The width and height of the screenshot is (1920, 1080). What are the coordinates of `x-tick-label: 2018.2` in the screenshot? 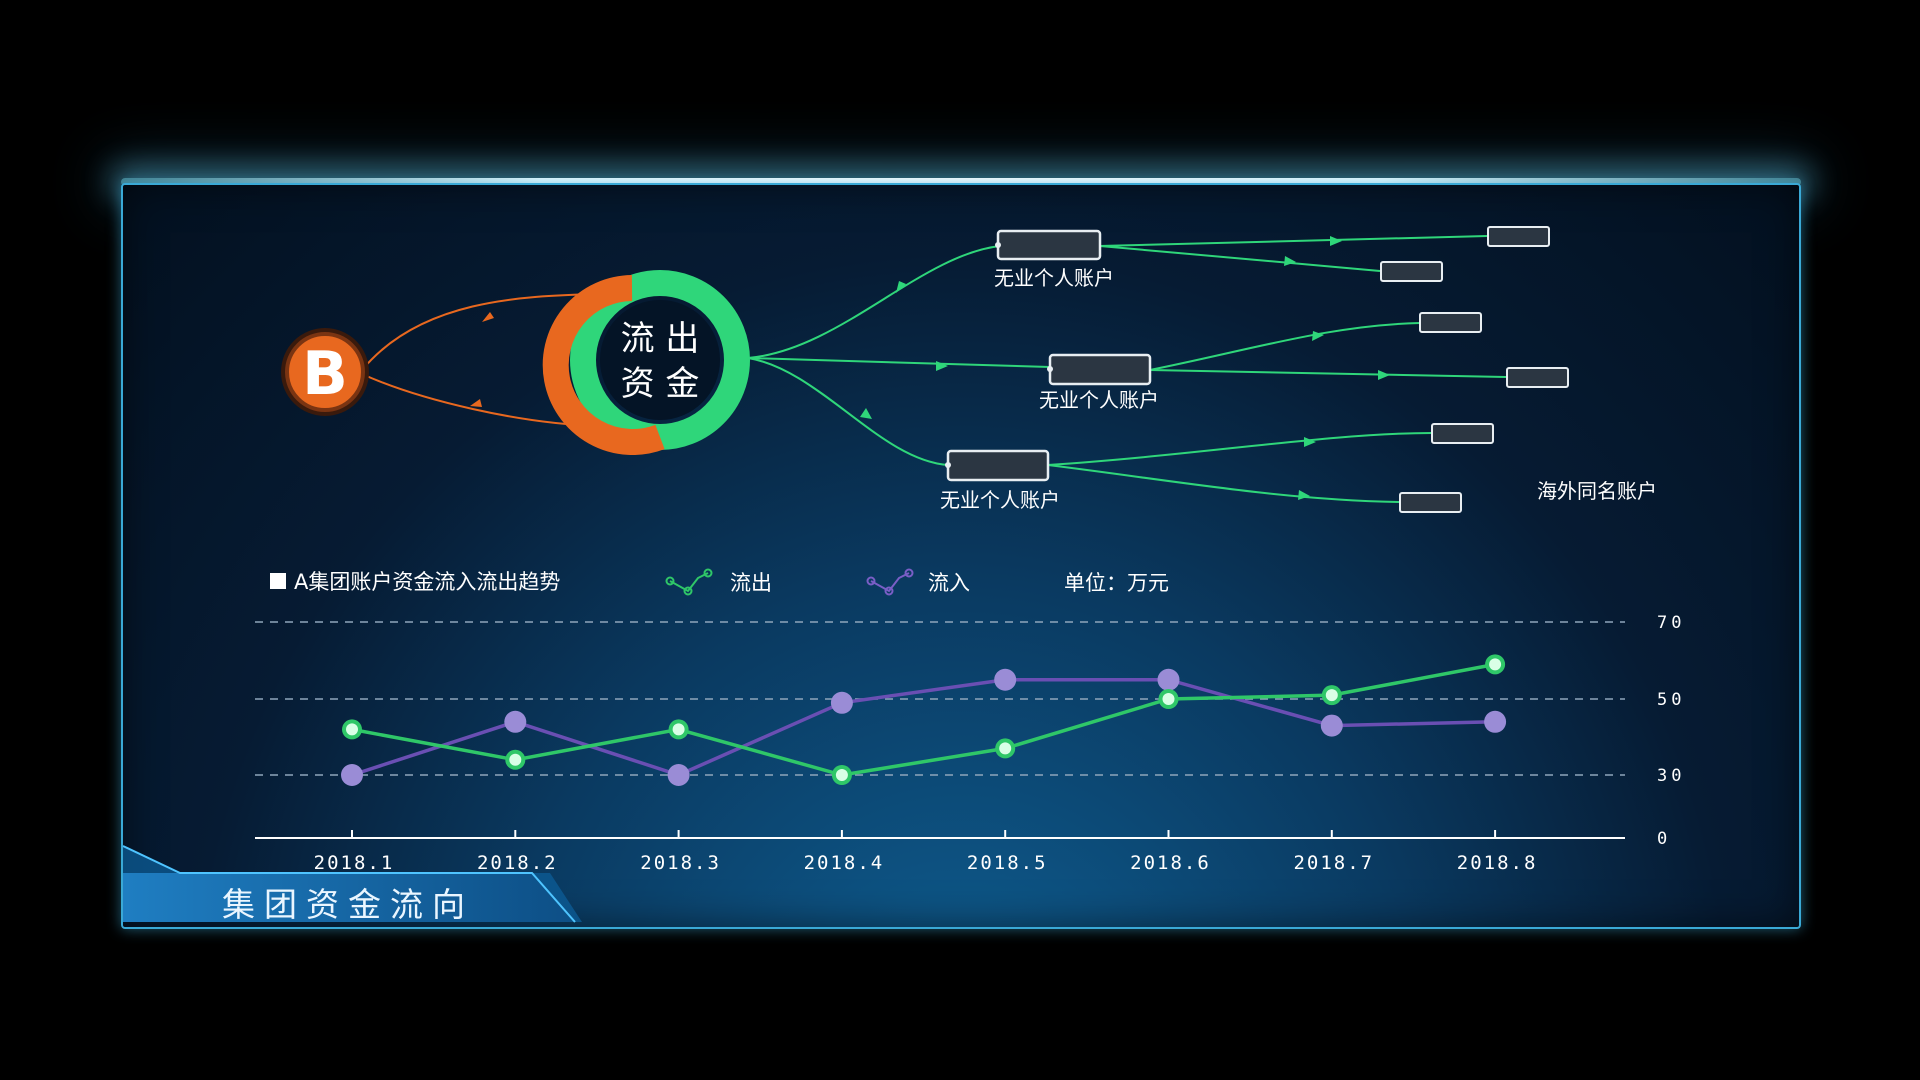 It's located at (517, 863).